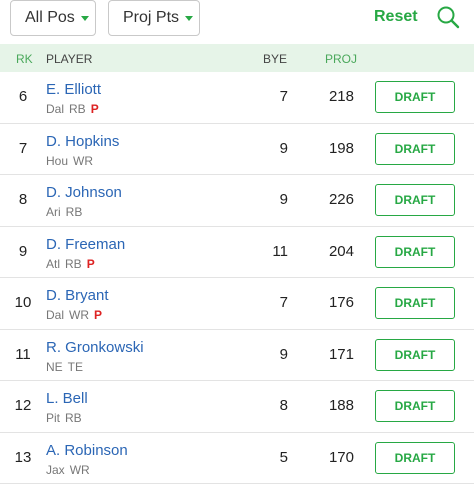 The height and width of the screenshot is (484, 474). Describe the element at coordinates (284, 405) in the screenshot. I see `player-bye: 8` at that location.